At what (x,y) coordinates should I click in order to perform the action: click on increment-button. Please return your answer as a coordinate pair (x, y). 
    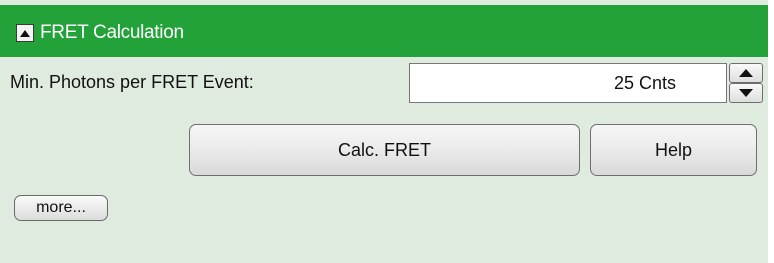
    Looking at the image, I should click on (746, 73).